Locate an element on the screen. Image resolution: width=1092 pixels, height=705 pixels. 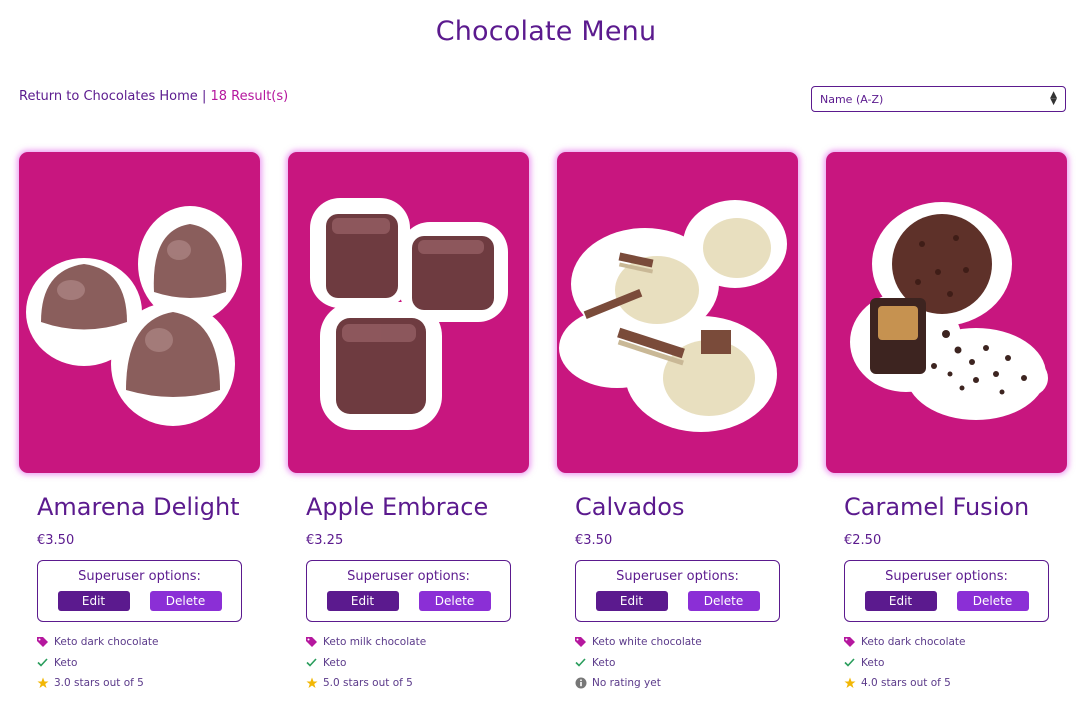
product-rating: 4.0 stars out of 5 is located at coordinates (906, 683).